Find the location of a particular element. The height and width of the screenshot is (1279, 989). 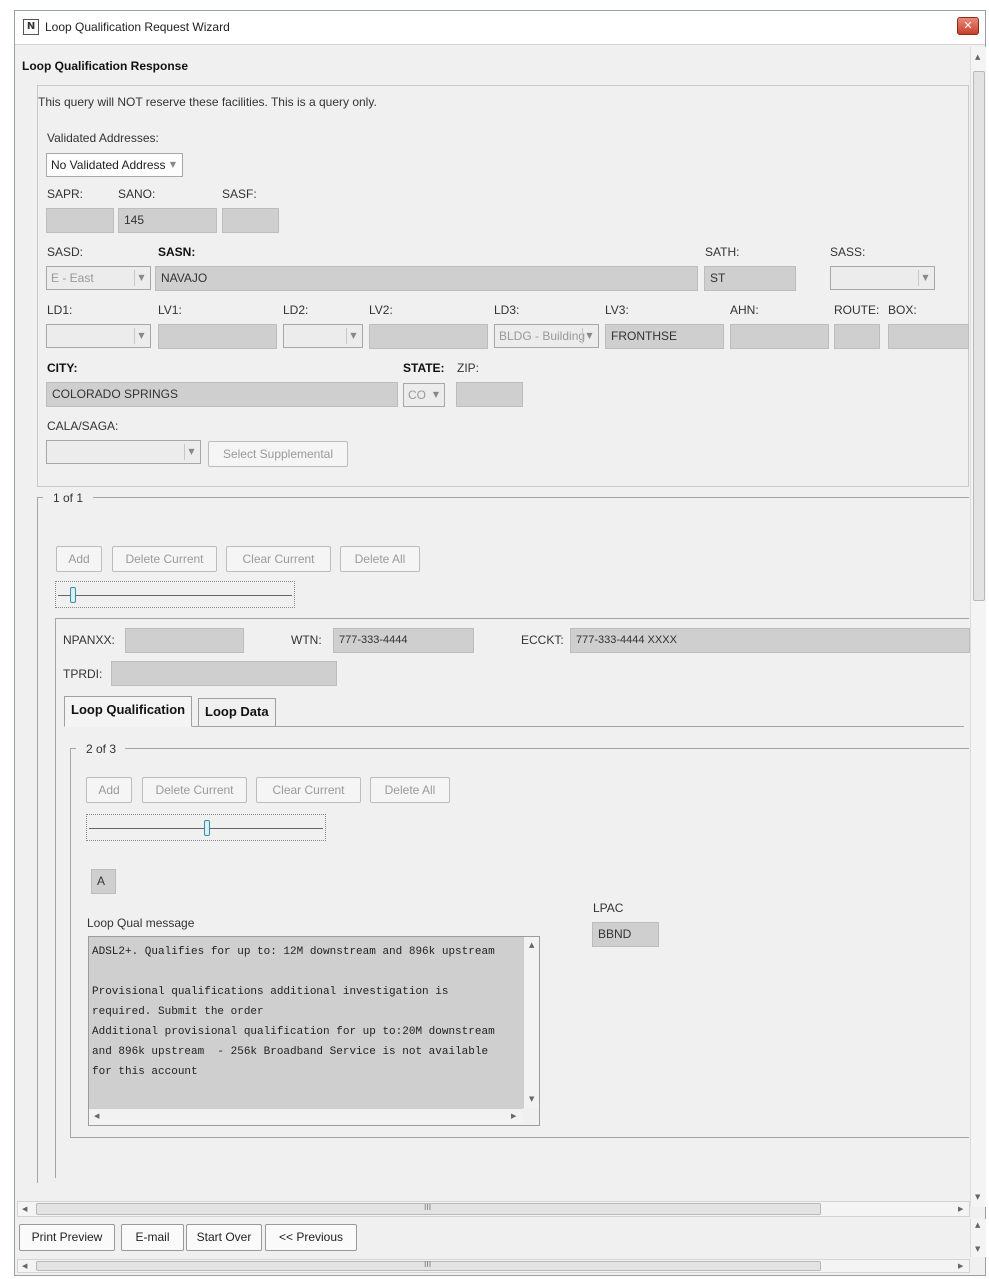

state-select: CO ▼ is located at coordinates (424, 395).